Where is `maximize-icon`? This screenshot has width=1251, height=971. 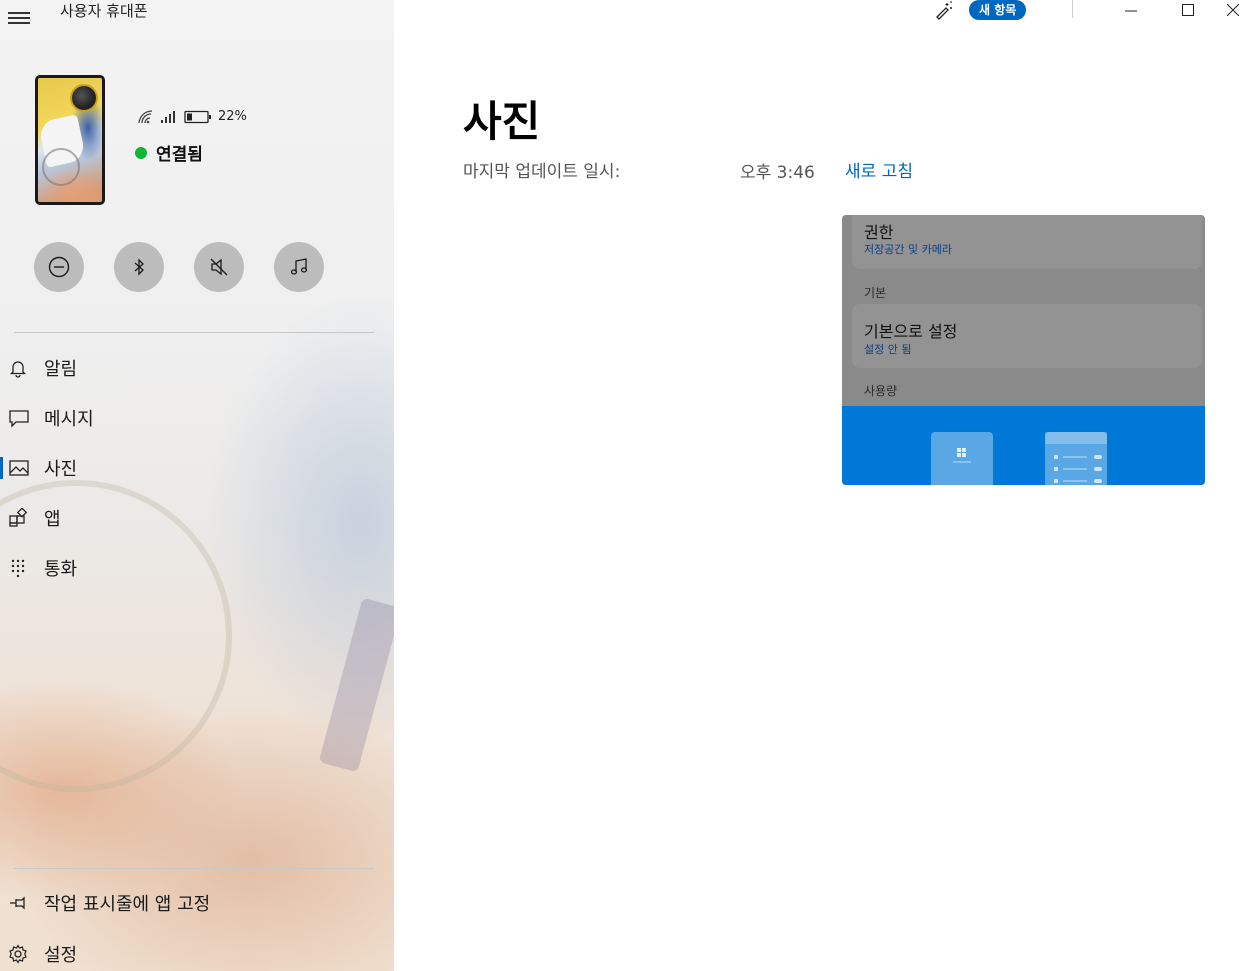
maximize-icon is located at coordinates (1188, 10).